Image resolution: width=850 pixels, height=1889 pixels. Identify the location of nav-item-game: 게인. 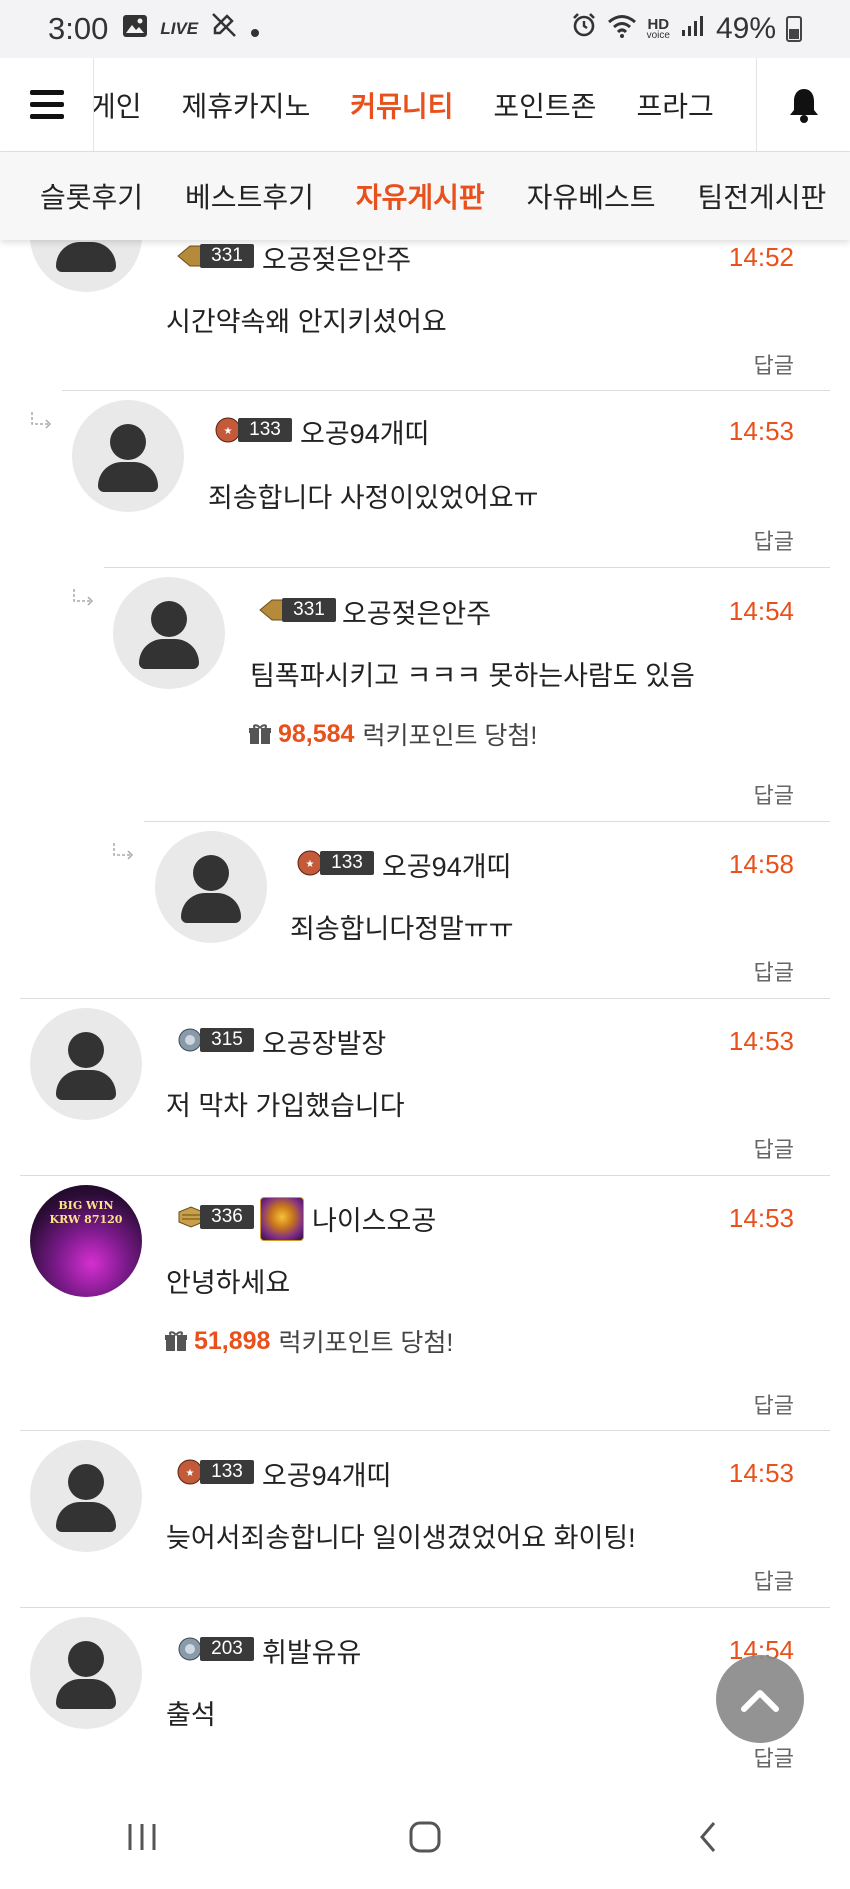
(118, 105).